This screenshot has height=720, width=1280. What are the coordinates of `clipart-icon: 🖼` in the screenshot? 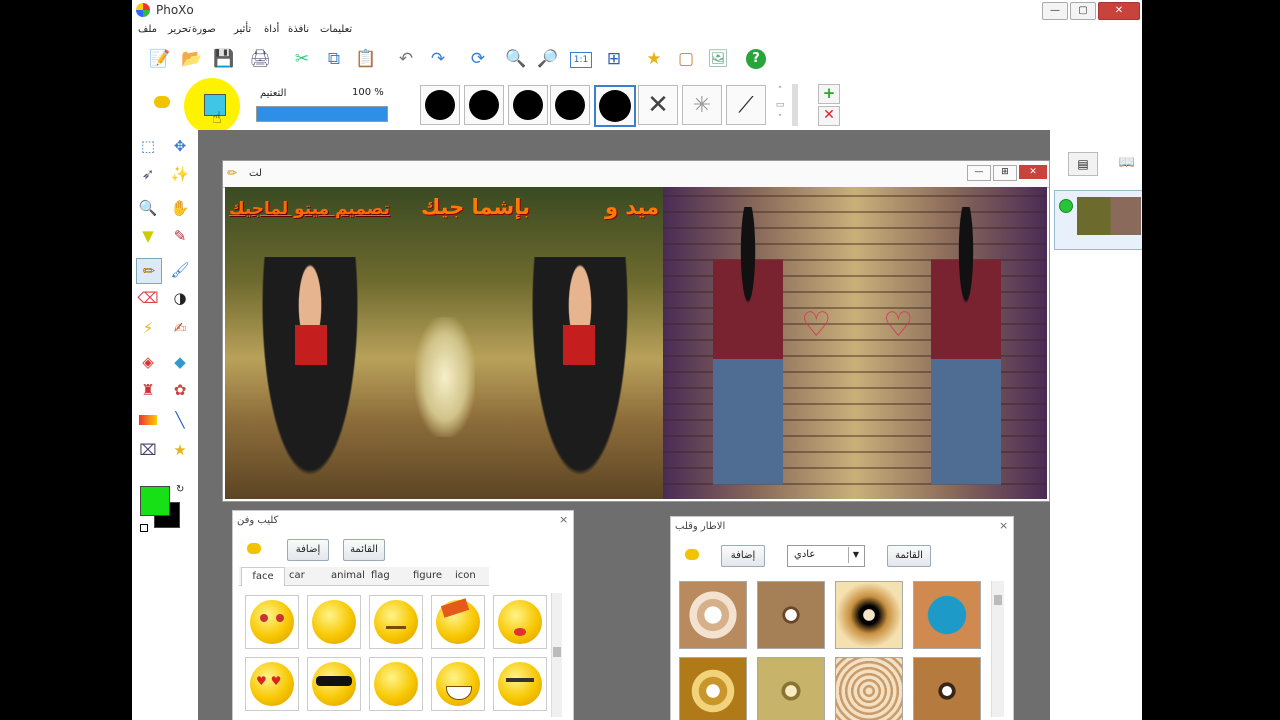 It's located at (718, 59).